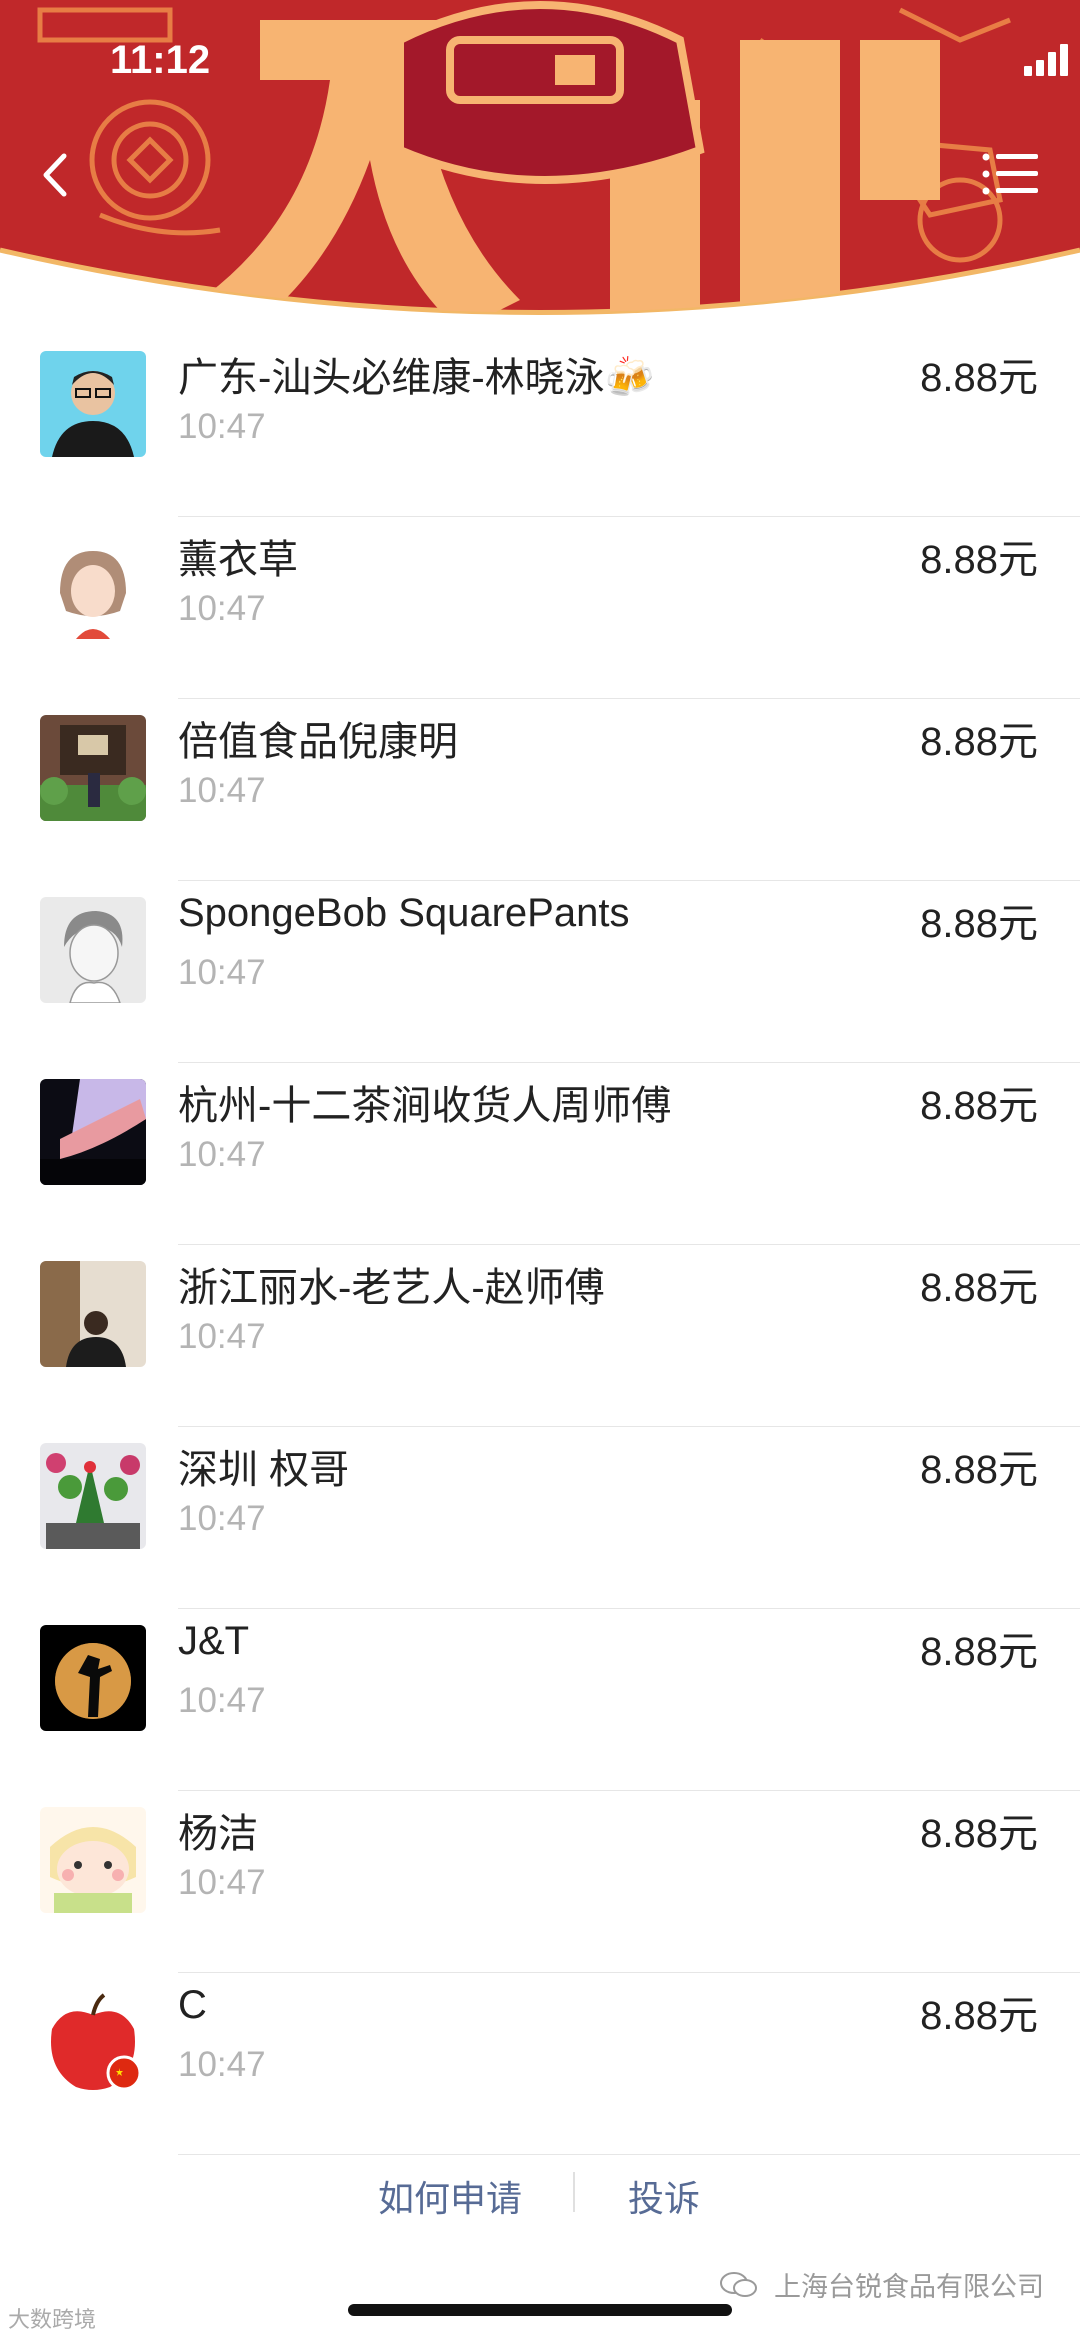 The image size is (1080, 2337). I want to click on list-item: SpongeBob SquarePants 10:47 8.88元, so click(540, 972).